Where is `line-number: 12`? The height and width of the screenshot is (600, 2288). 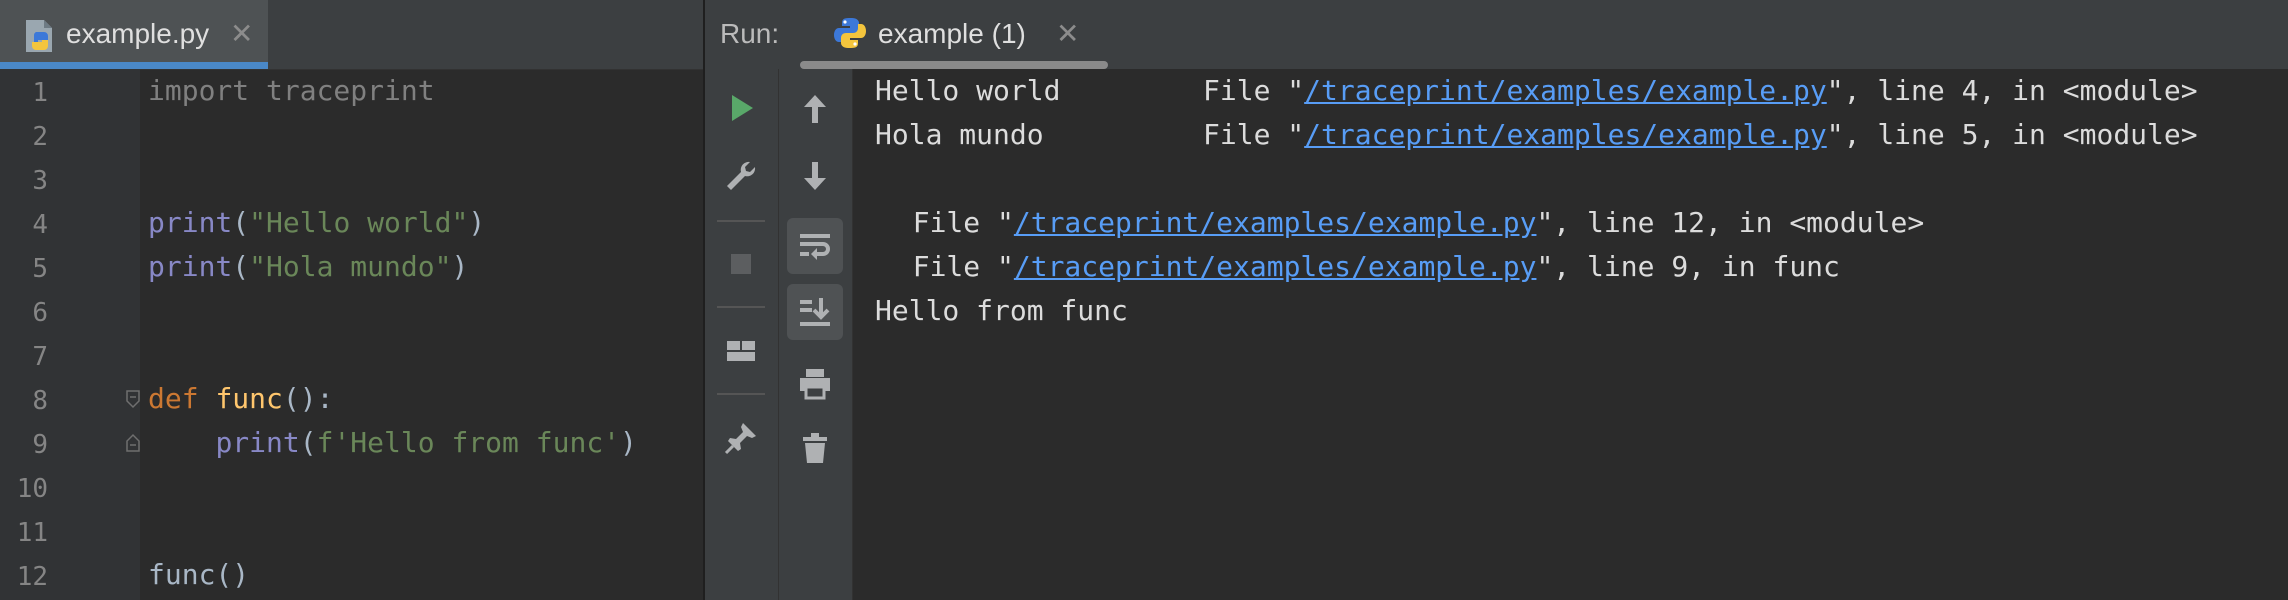 line-number: 12 is located at coordinates (32, 577).